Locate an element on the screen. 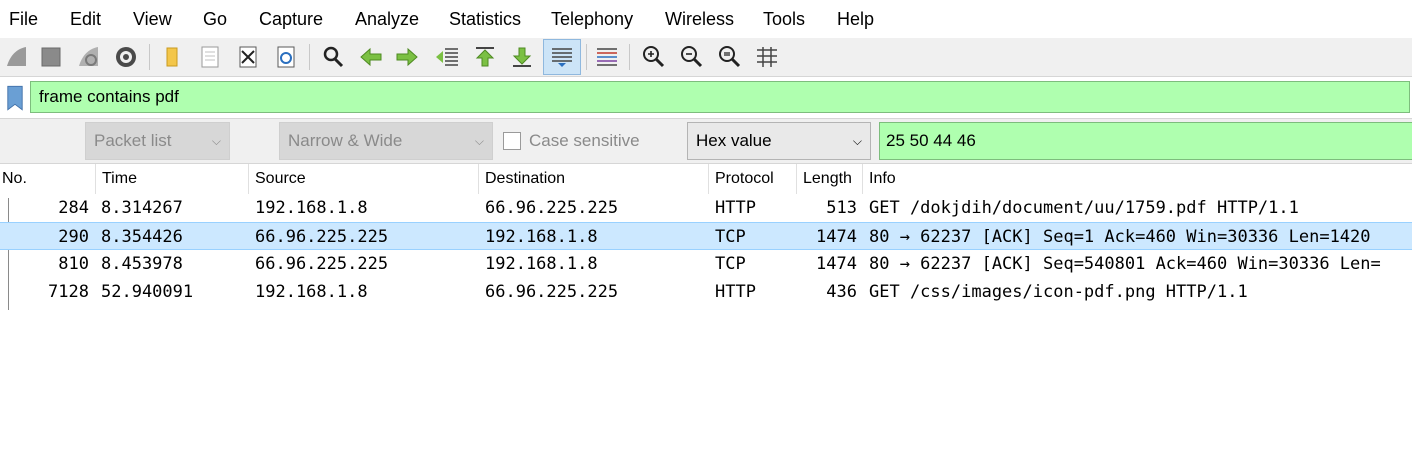  zoom-out-icon is located at coordinates (691, 57).